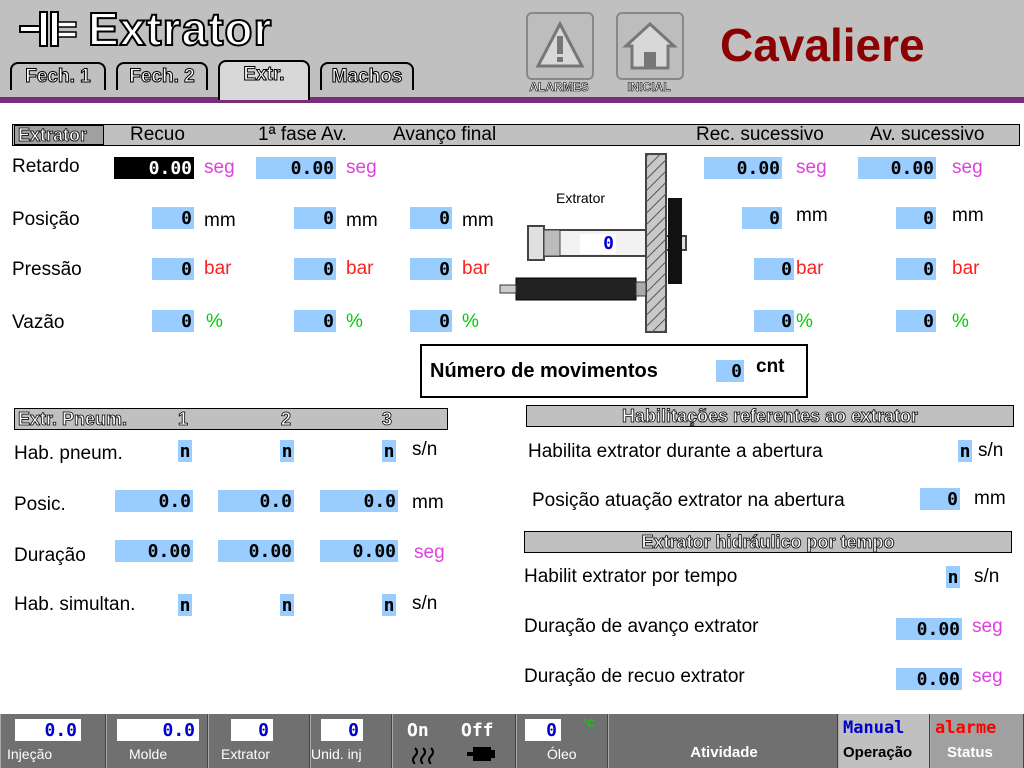 This screenshot has height=768, width=1024. Describe the element at coordinates (812, 215) in the screenshot. I see `posicao-rec-suc-unit: mm` at that location.